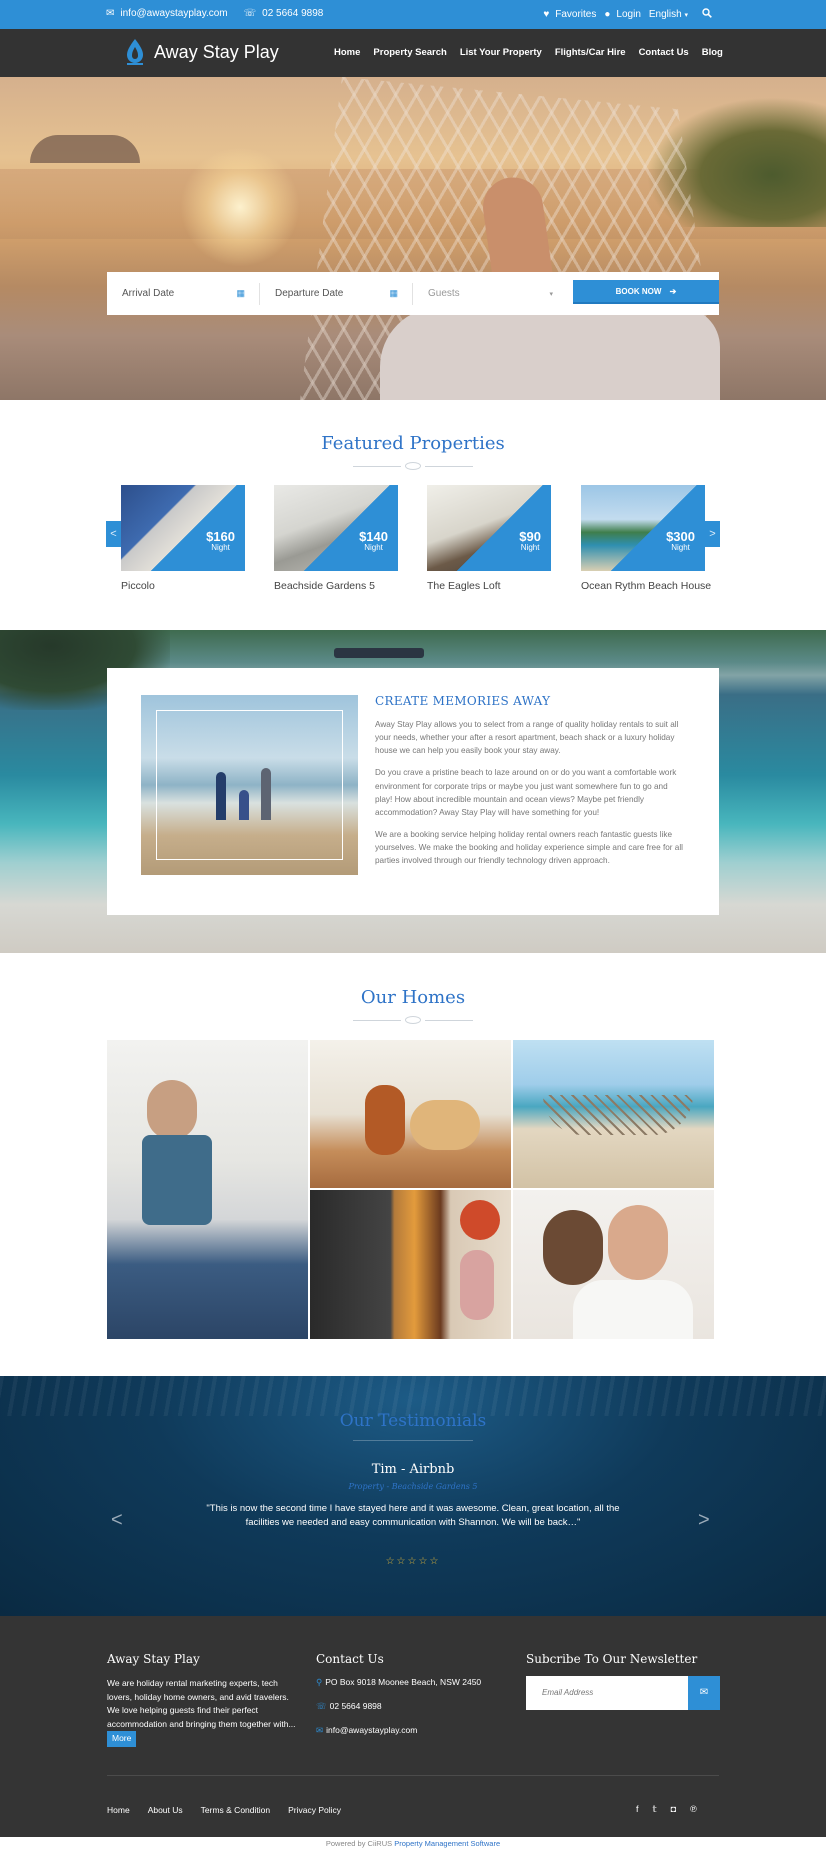 This screenshot has height=1850, width=826. Describe the element at coordinates (321, 1706) in the screenshot. I see `phone-icon: ☏` at that location.